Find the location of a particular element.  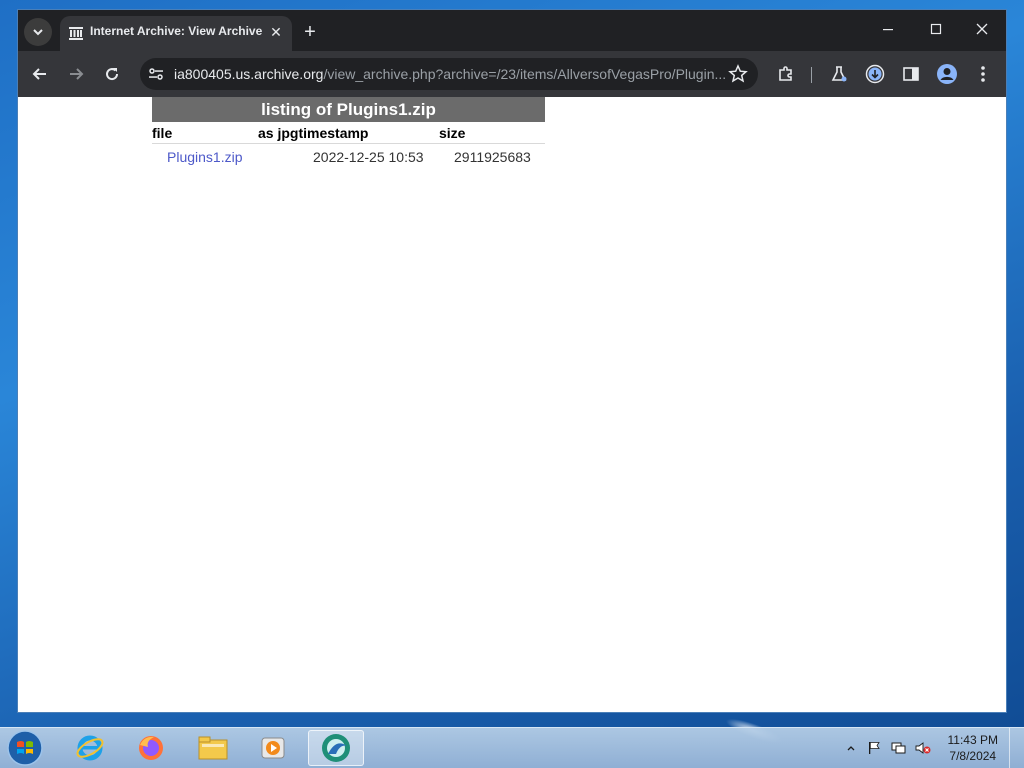

tab-title: Internet Archive: View Archive is located at coordinates (176, 31).